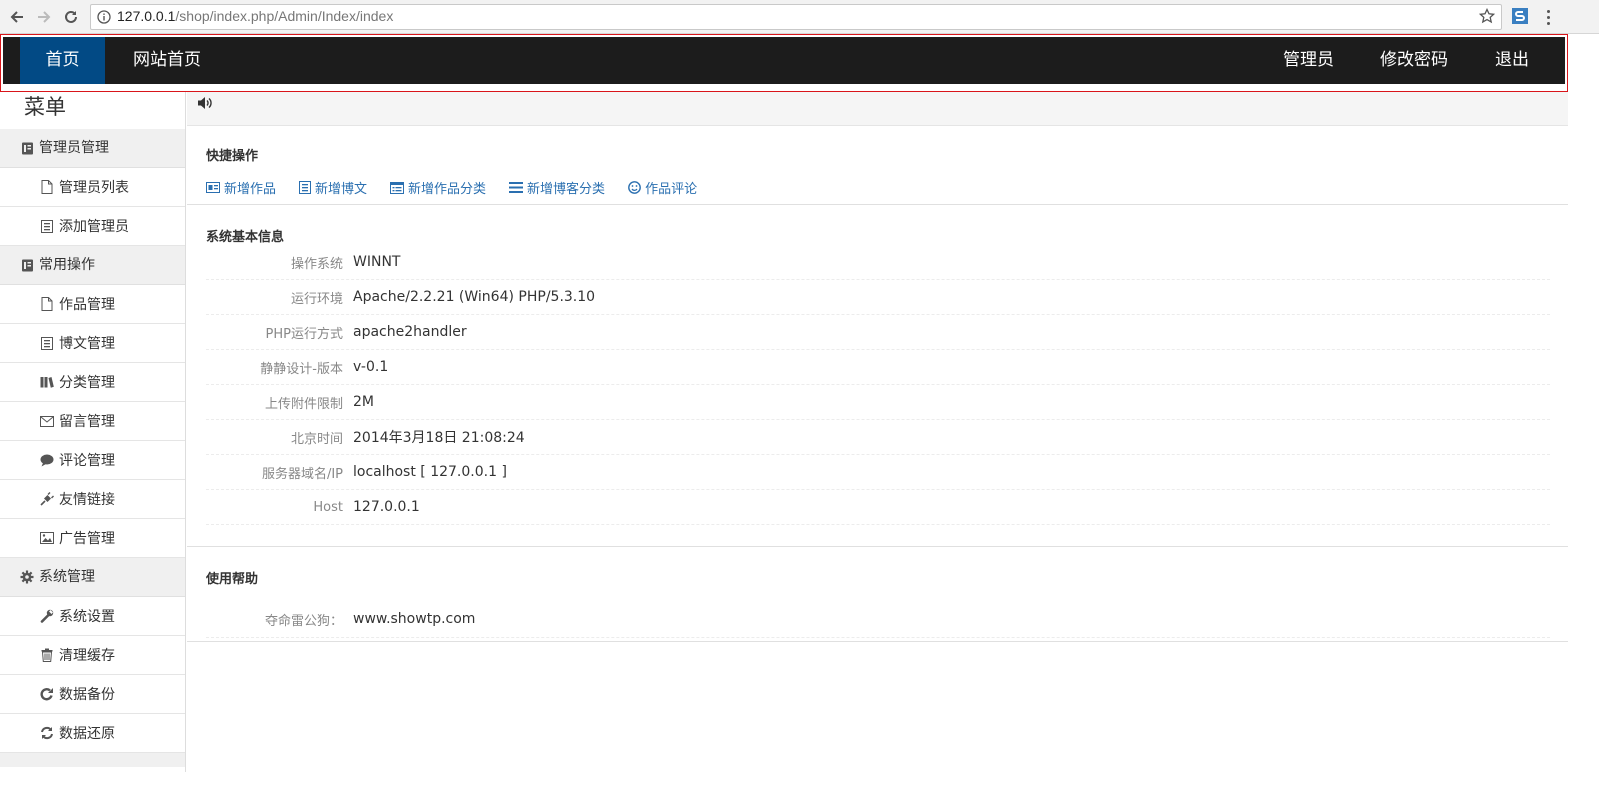 This screenshot has height=808, width=1599. What do you see at coordinates (1308, 60) in the screenshot?
I see `nav-admin: 管理员` at bounding box center [1308, 60].